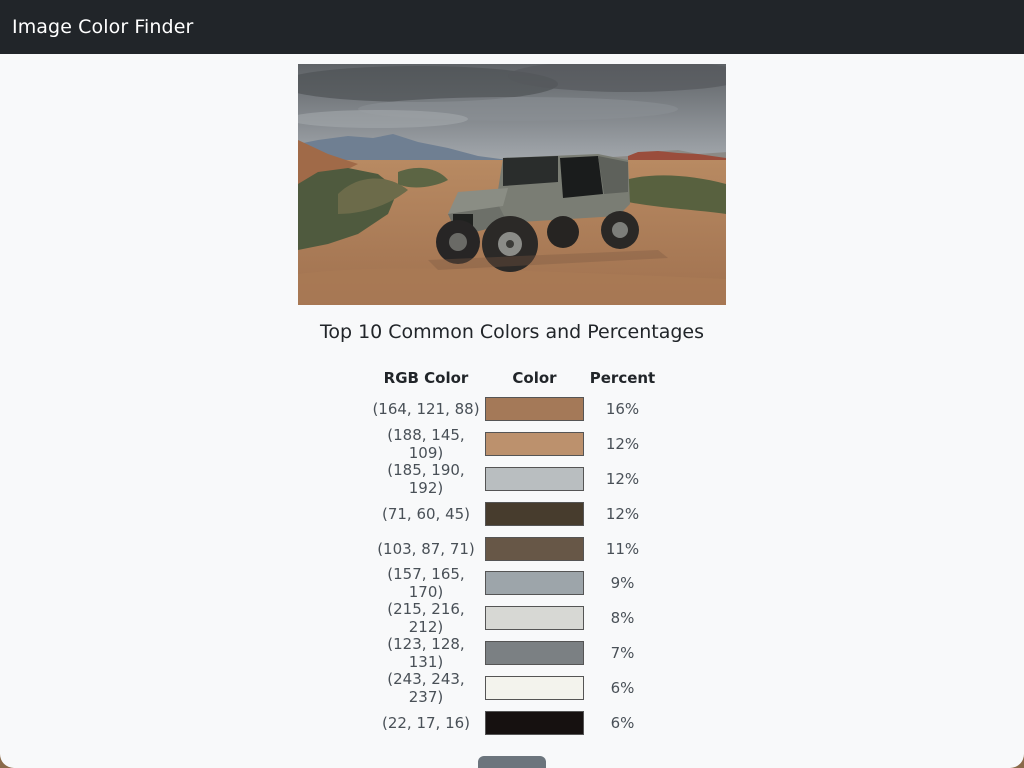  What do you see at coordinates (102, 27) in the screenshot?
I see `navbar-brand: Image Color Finder` at bounding box center [102, 27].